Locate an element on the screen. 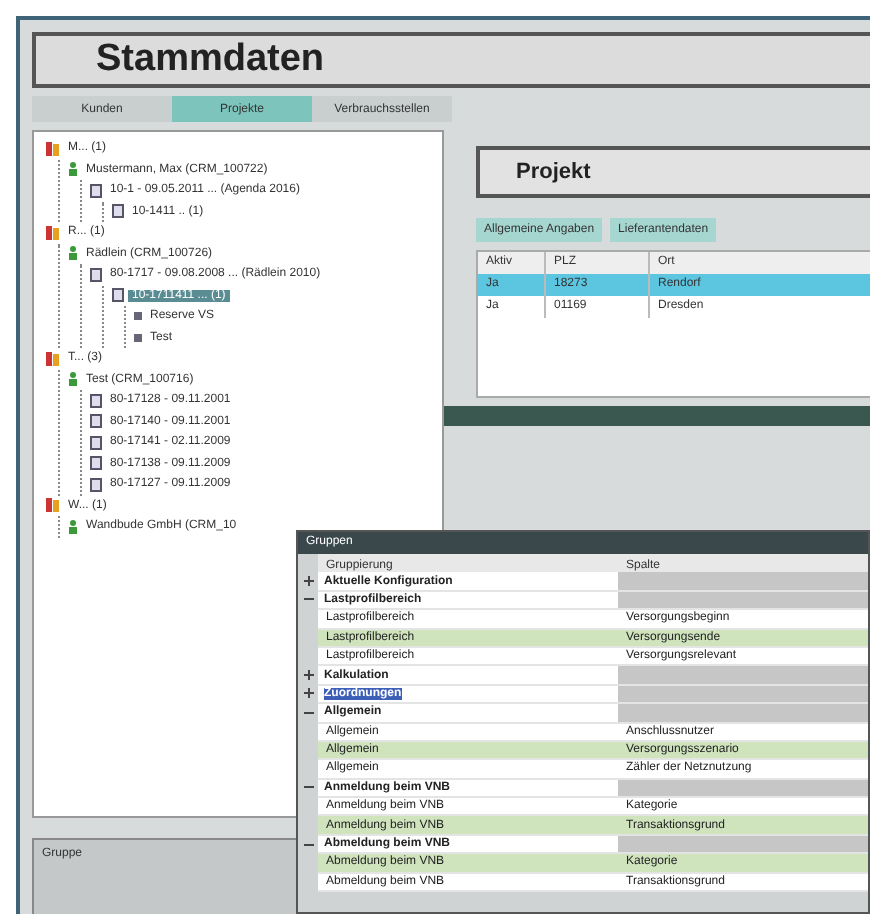  window-title: Stammdaten is located at coordinates (451, 60).